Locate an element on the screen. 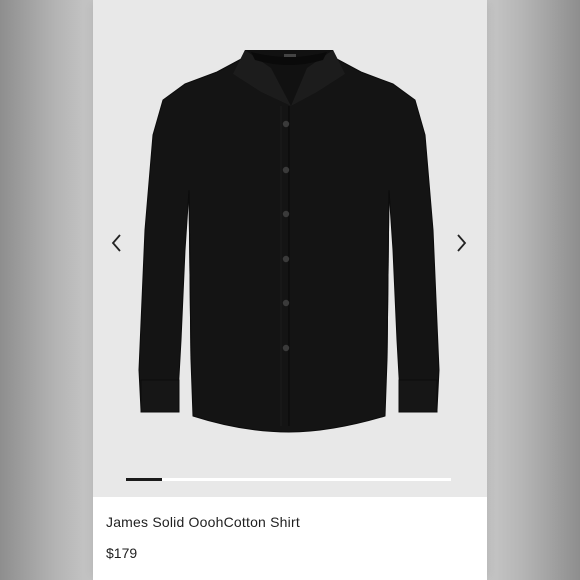  chevron-left-icon is located at coordinates (116, 243).